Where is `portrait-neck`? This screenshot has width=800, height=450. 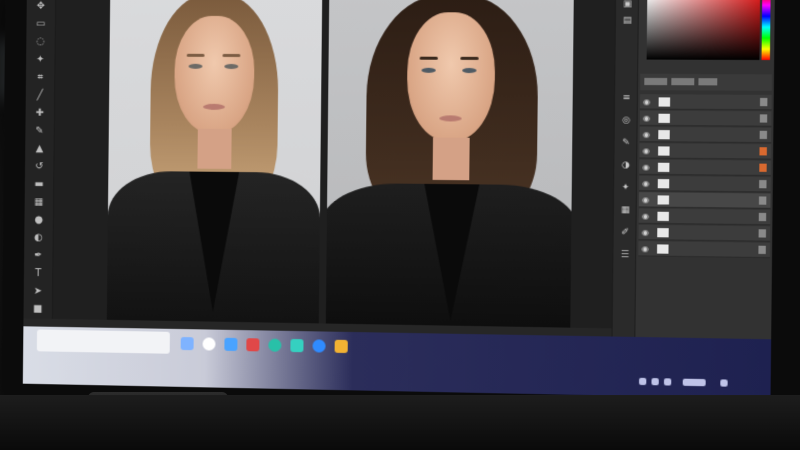 portrait-neck is located at coordinates (214, 148).